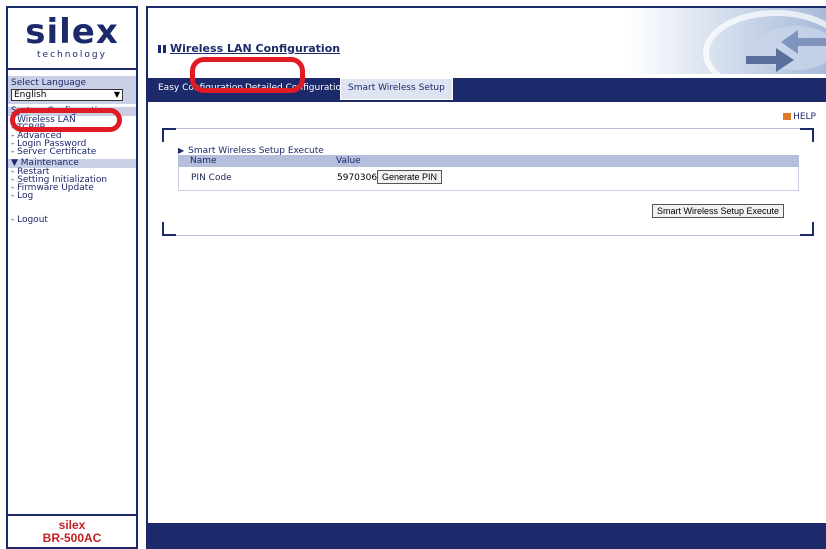 The image size is (826, 549). I want to click on pin-code-label: PIN Code, so click(211, 178).